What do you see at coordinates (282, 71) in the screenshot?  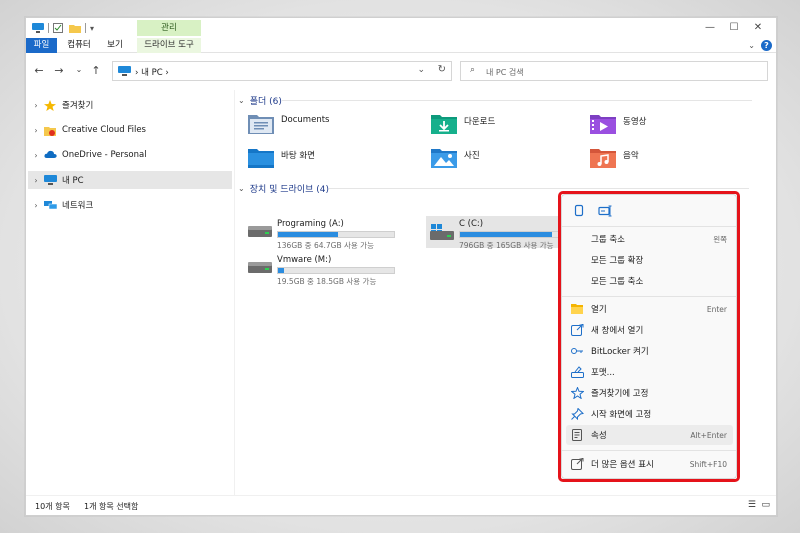 I see `address-bar: › 내 PC › ⌄ ↻` at bounding box center [282, 71].